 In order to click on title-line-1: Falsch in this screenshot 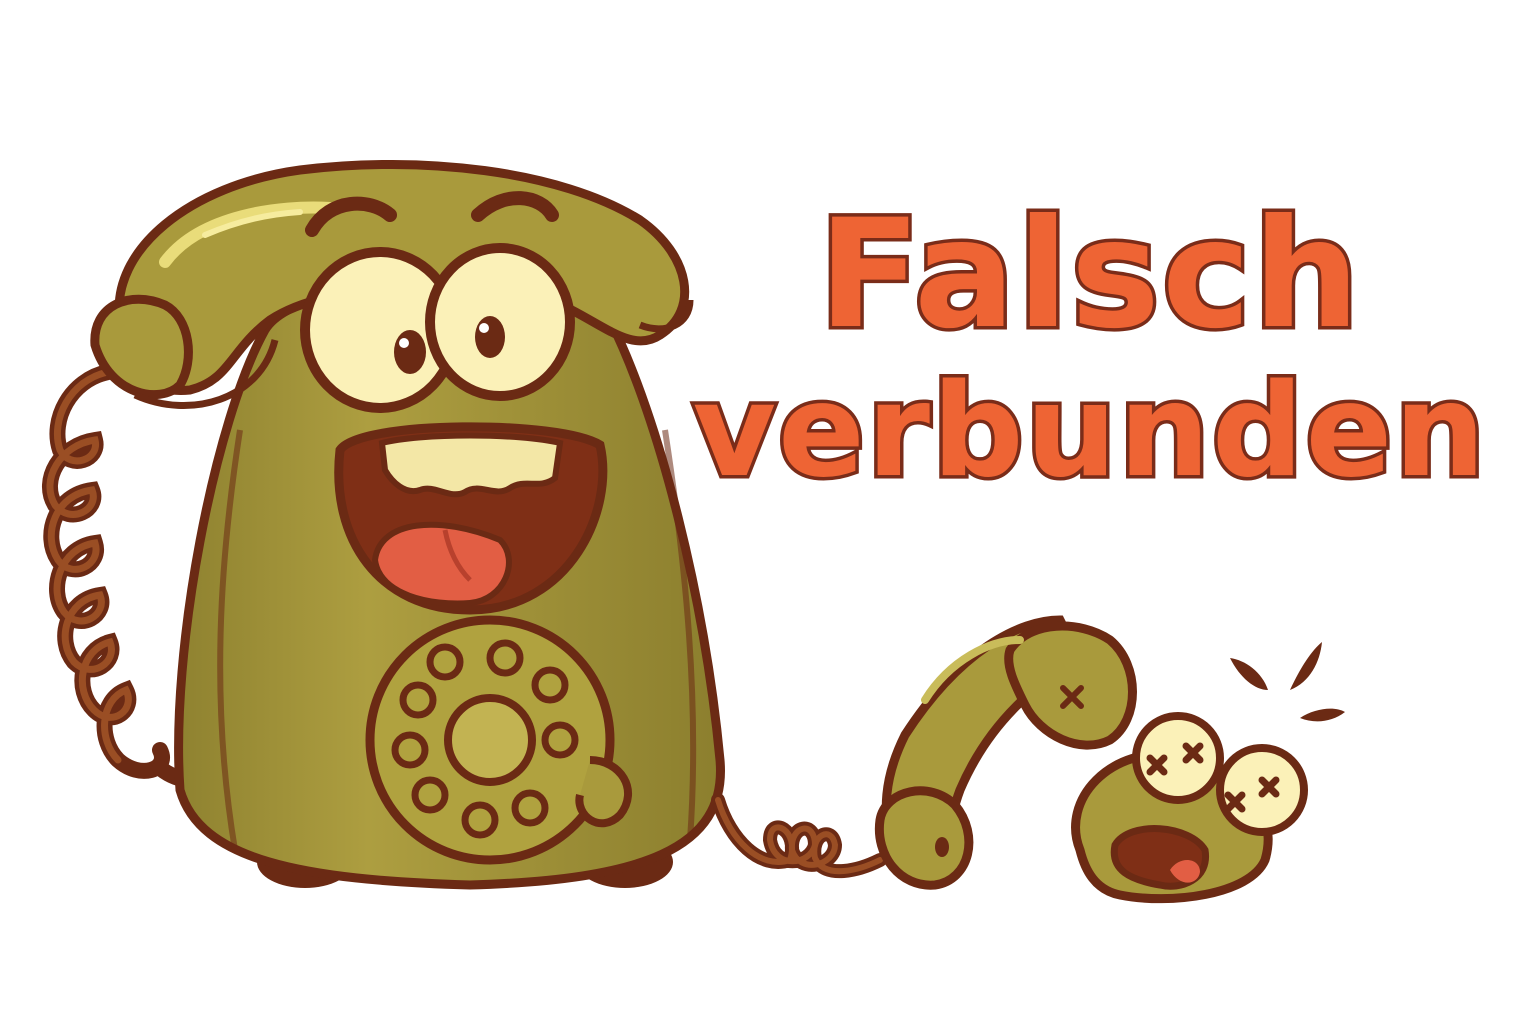, I will do `click(1089, 275)`.